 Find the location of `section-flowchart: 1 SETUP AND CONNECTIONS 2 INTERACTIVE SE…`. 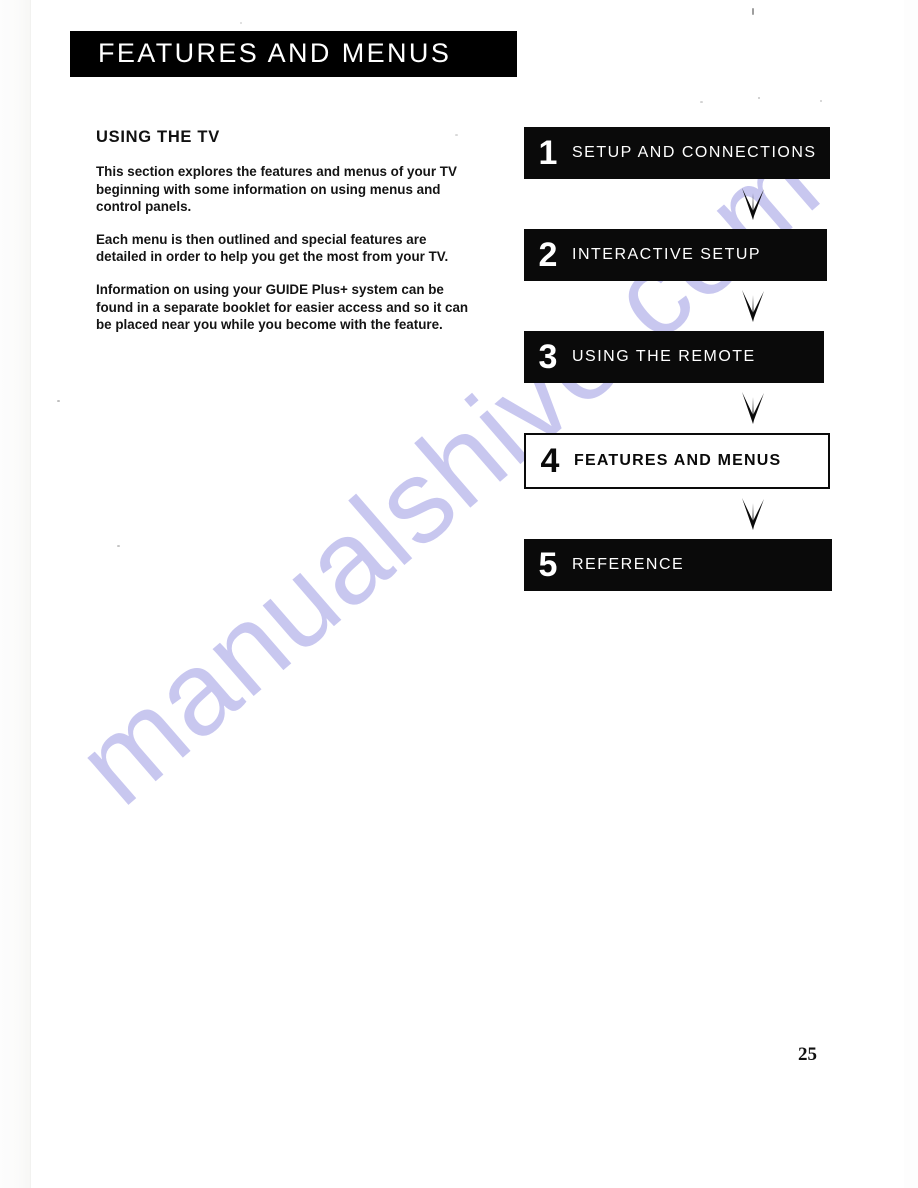

section-flowchart: 1 SETUP AND CONNECTIONS 2 INTERACTIVE SE… is located at coordinates (678, 359).